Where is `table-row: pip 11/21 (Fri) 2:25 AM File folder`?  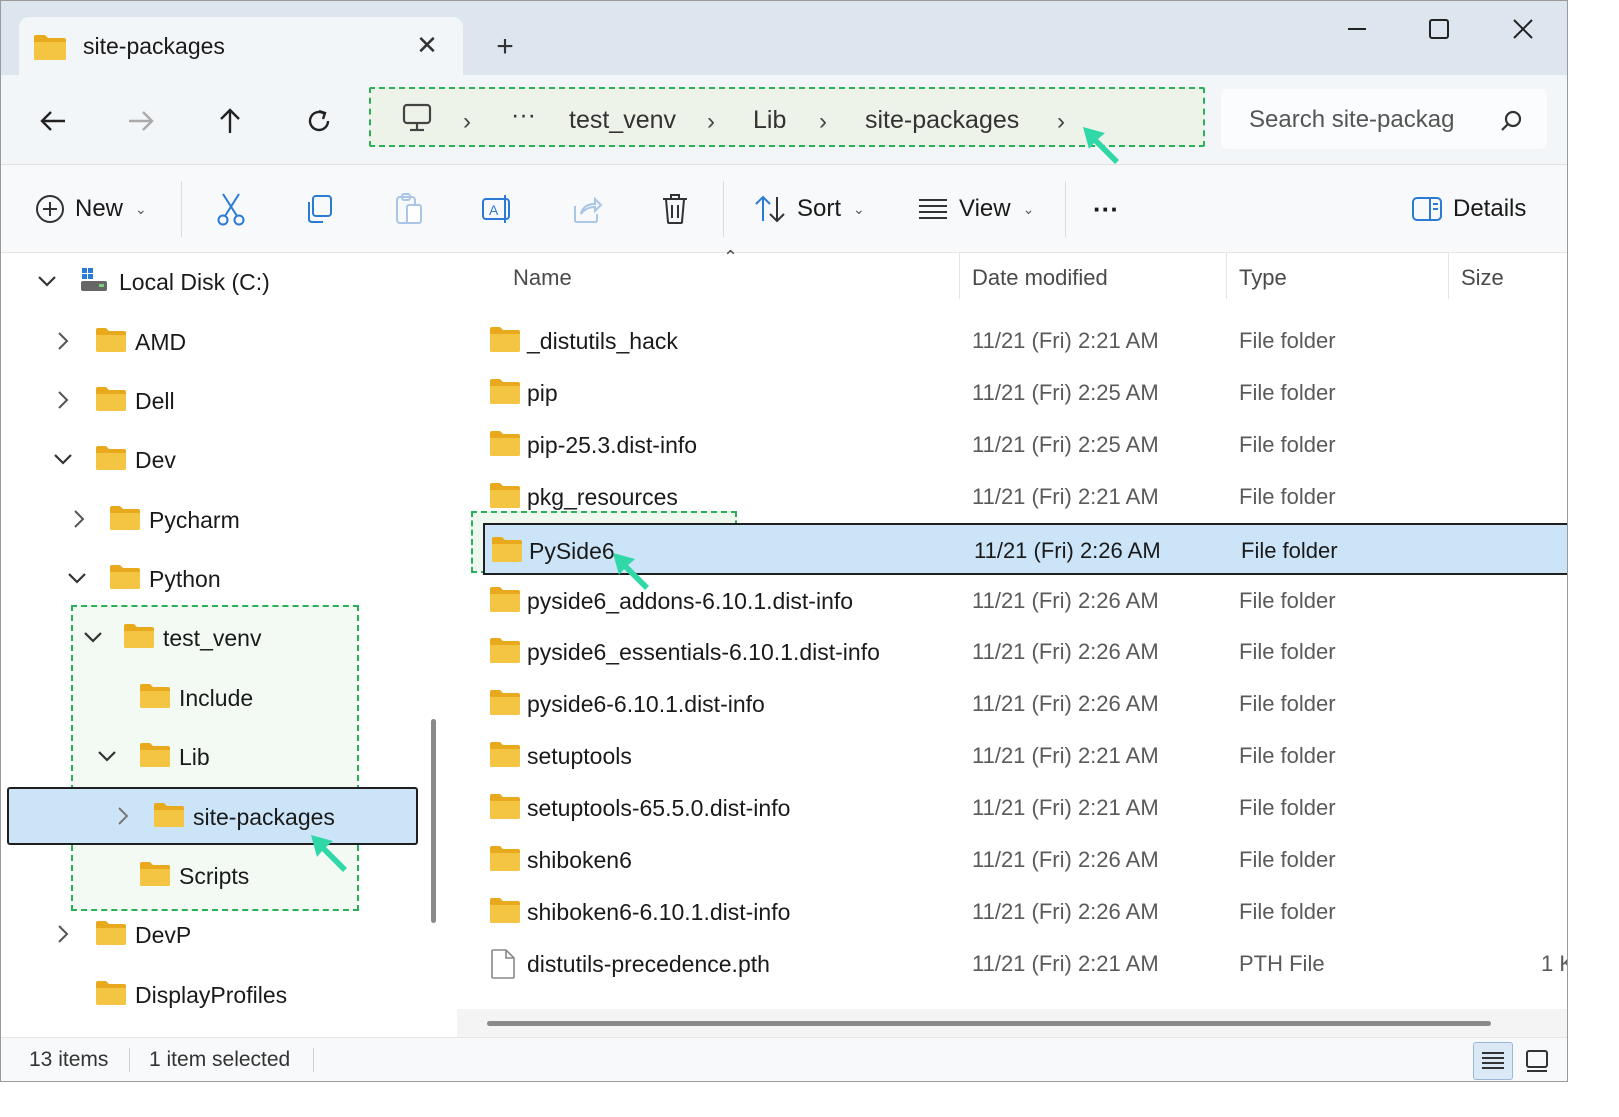
table-row: pip 11/21 (Fri) 2:25 AM File folder is located at coordinates (1012, 393).